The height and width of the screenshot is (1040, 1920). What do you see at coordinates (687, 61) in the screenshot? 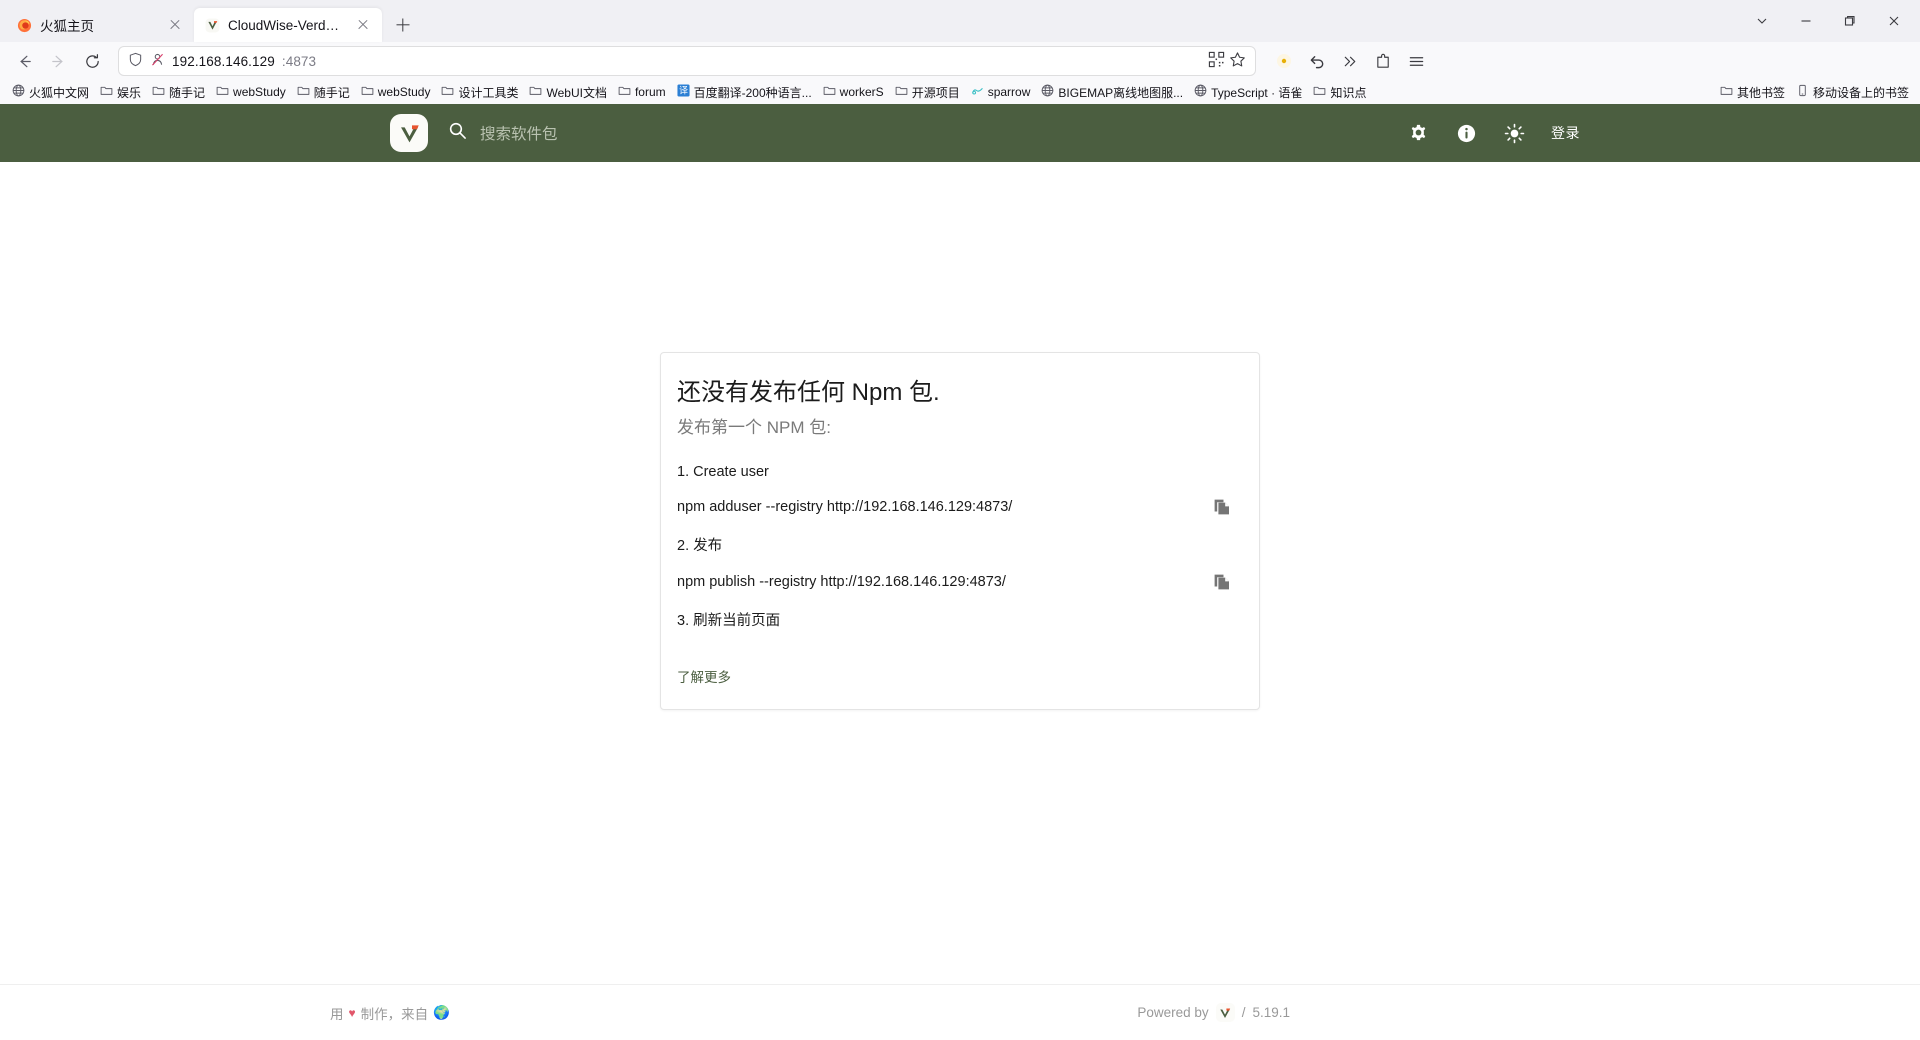
I see `address-bar: 192.168.146.129 :4873` at bounding box center [687, 61].